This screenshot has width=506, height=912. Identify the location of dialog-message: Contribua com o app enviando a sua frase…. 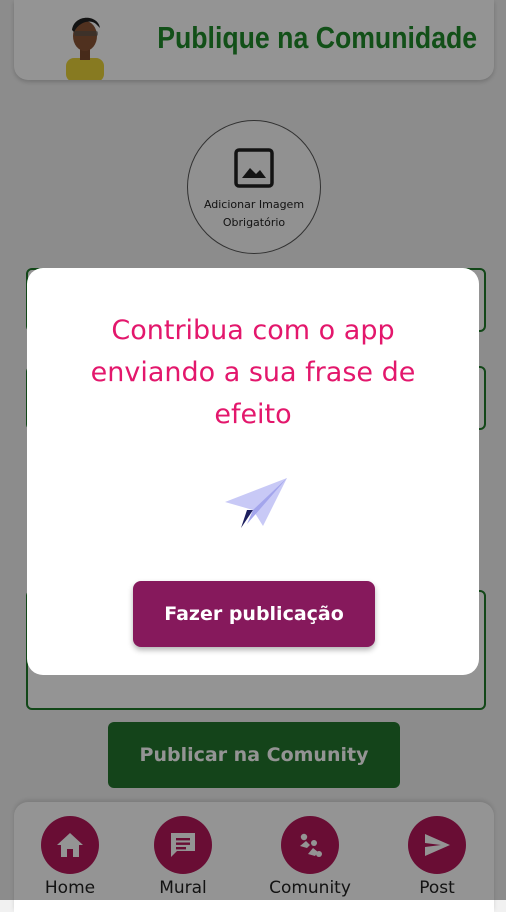
(253, 372).